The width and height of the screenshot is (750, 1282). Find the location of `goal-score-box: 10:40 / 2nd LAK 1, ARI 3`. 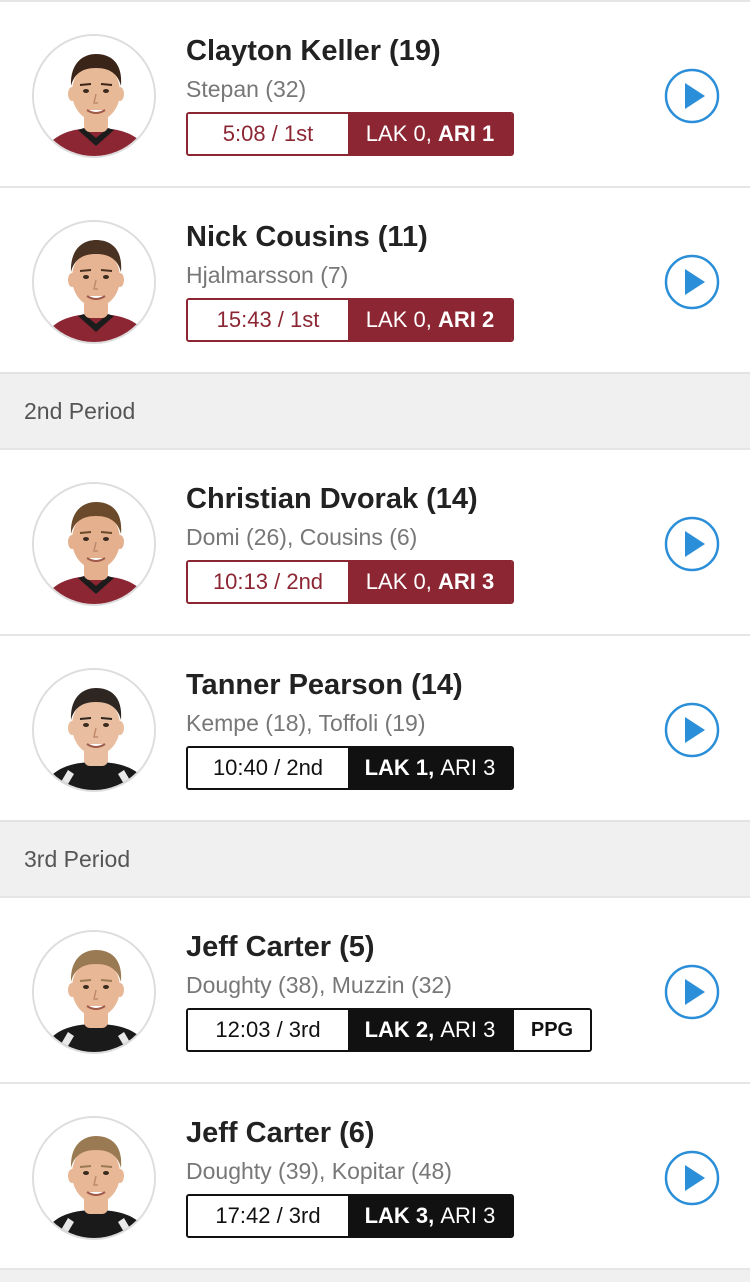

goal-score-box: 10:40 / 2nd LAK 1, ARI 3 is located at coordinates (350, 768).